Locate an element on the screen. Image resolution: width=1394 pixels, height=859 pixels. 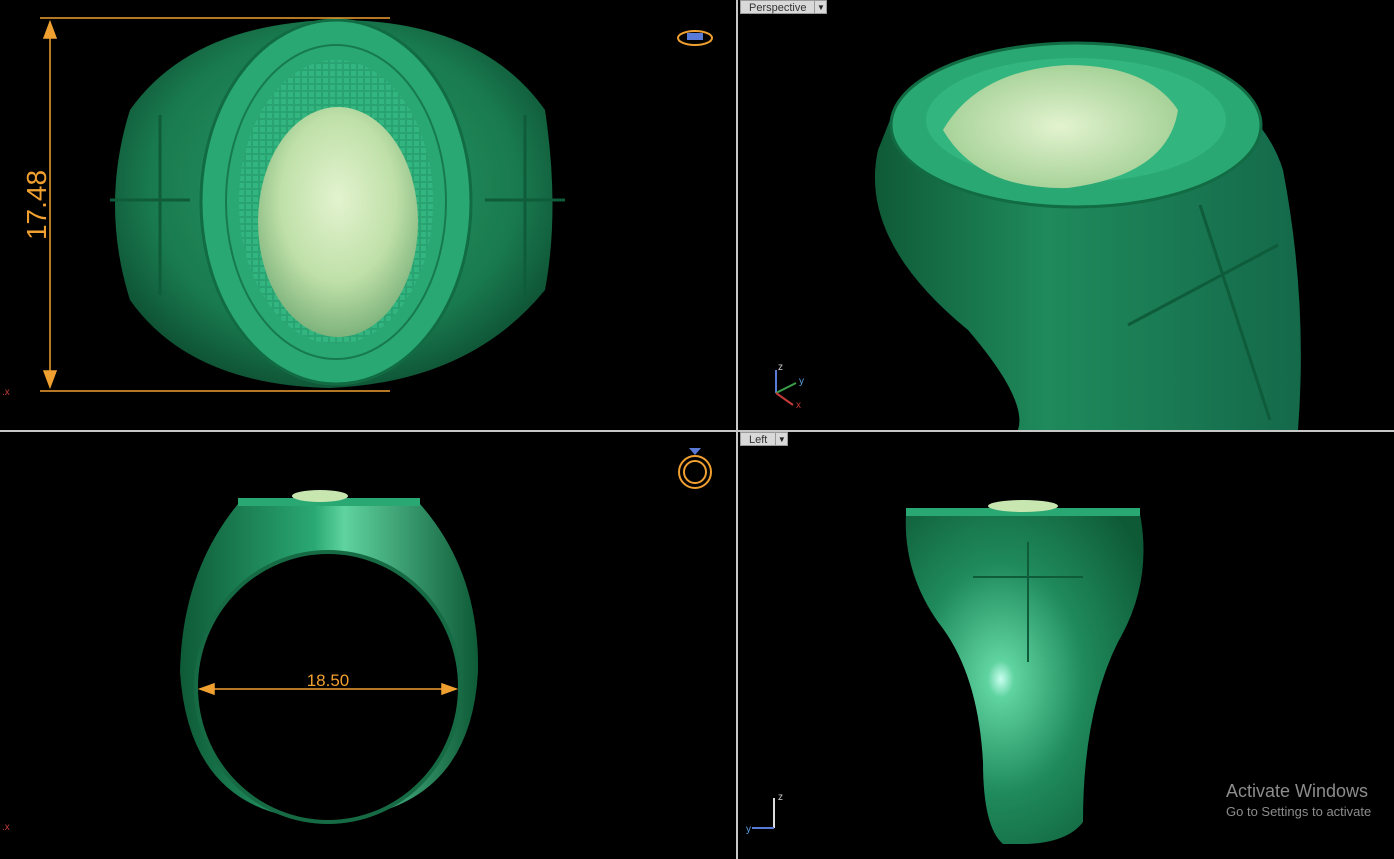
axis-triad: z y x is located at coordinates (789, 386).